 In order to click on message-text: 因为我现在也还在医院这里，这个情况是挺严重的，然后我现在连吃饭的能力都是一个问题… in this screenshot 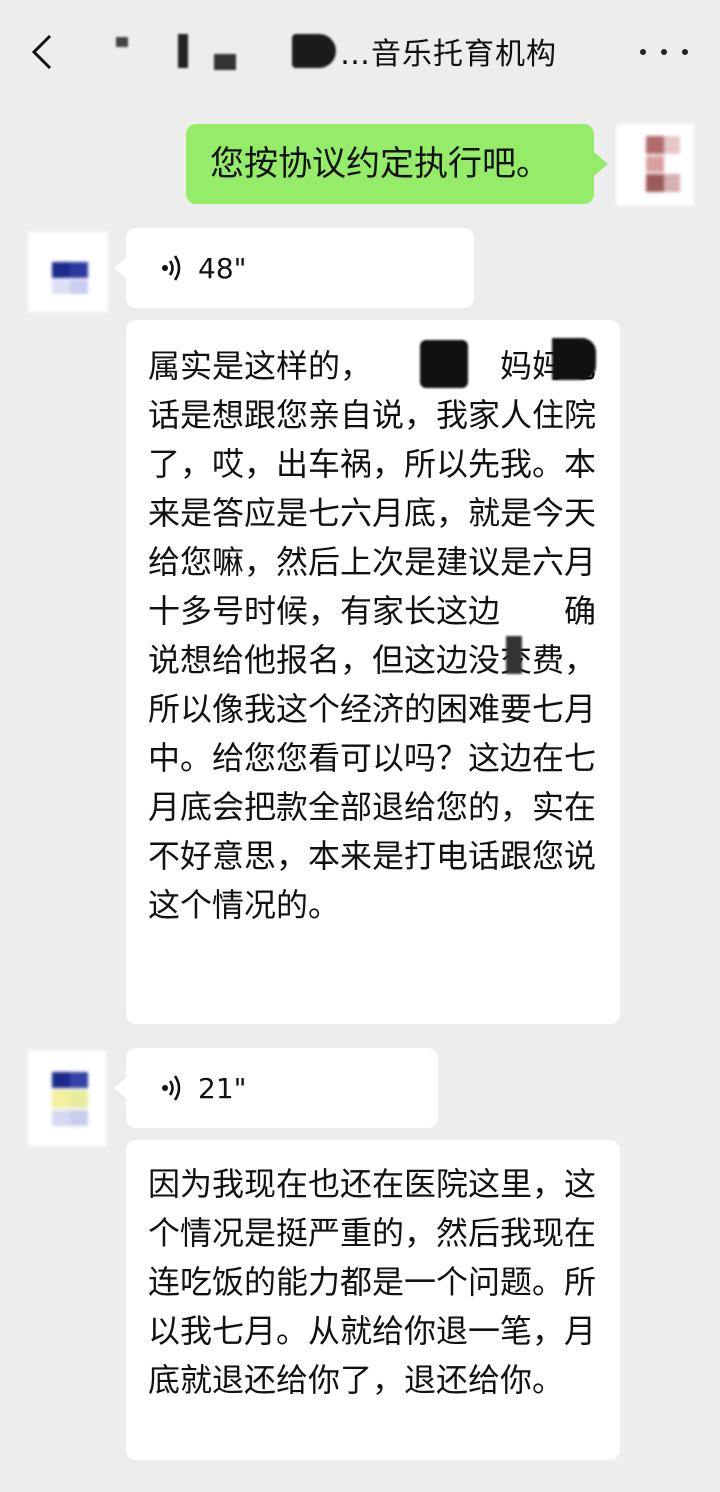, I will do `click(372, 1282)`.